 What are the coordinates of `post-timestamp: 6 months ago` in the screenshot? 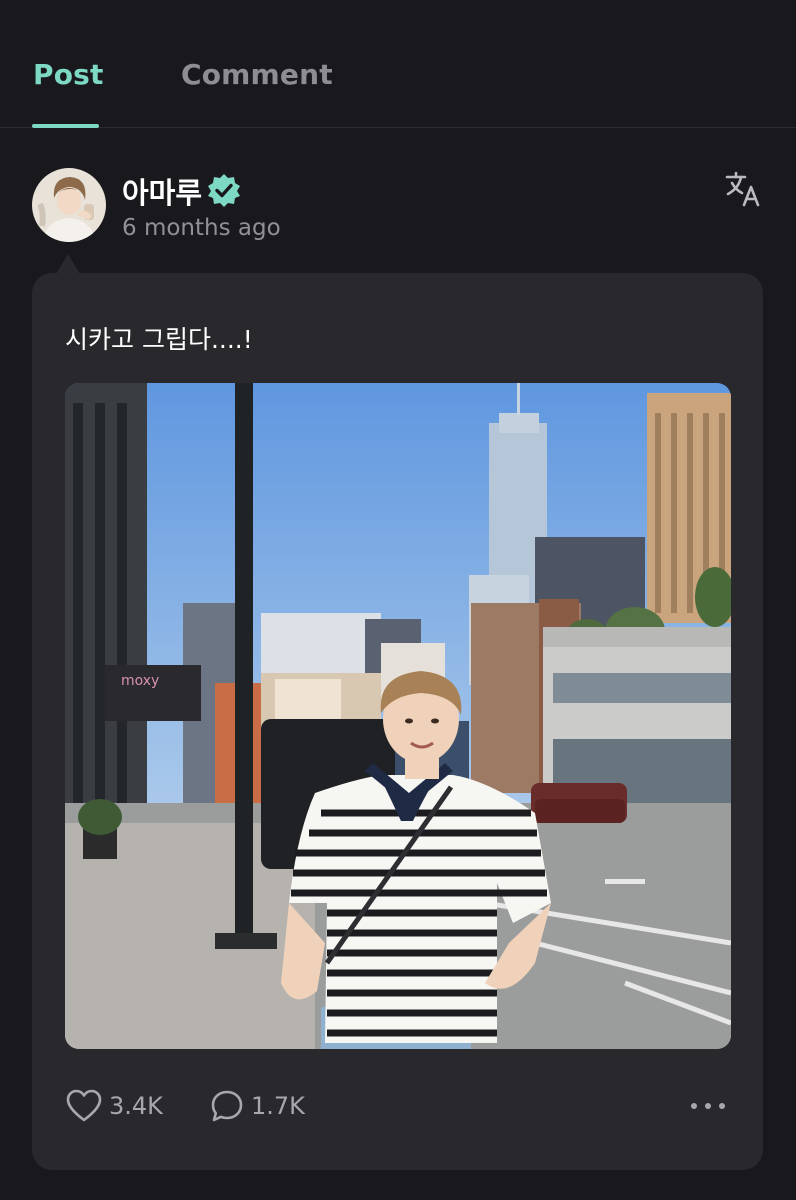 It's located at (201, 228).